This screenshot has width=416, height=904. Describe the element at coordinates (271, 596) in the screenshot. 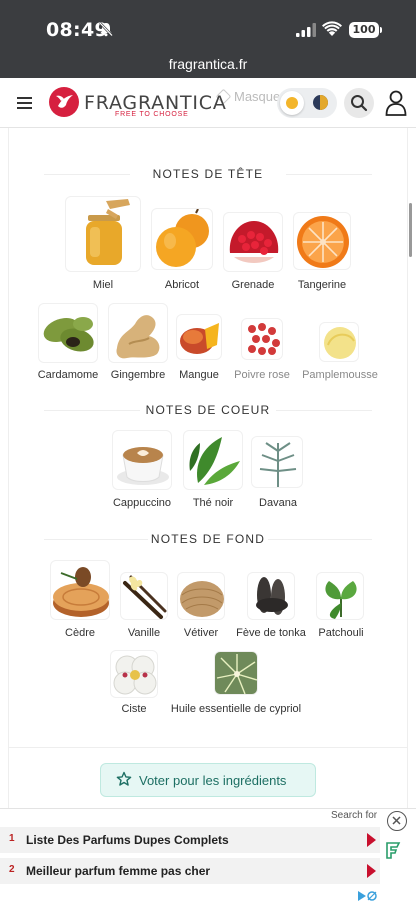

I see `note-image-tonka-bean` at that location.